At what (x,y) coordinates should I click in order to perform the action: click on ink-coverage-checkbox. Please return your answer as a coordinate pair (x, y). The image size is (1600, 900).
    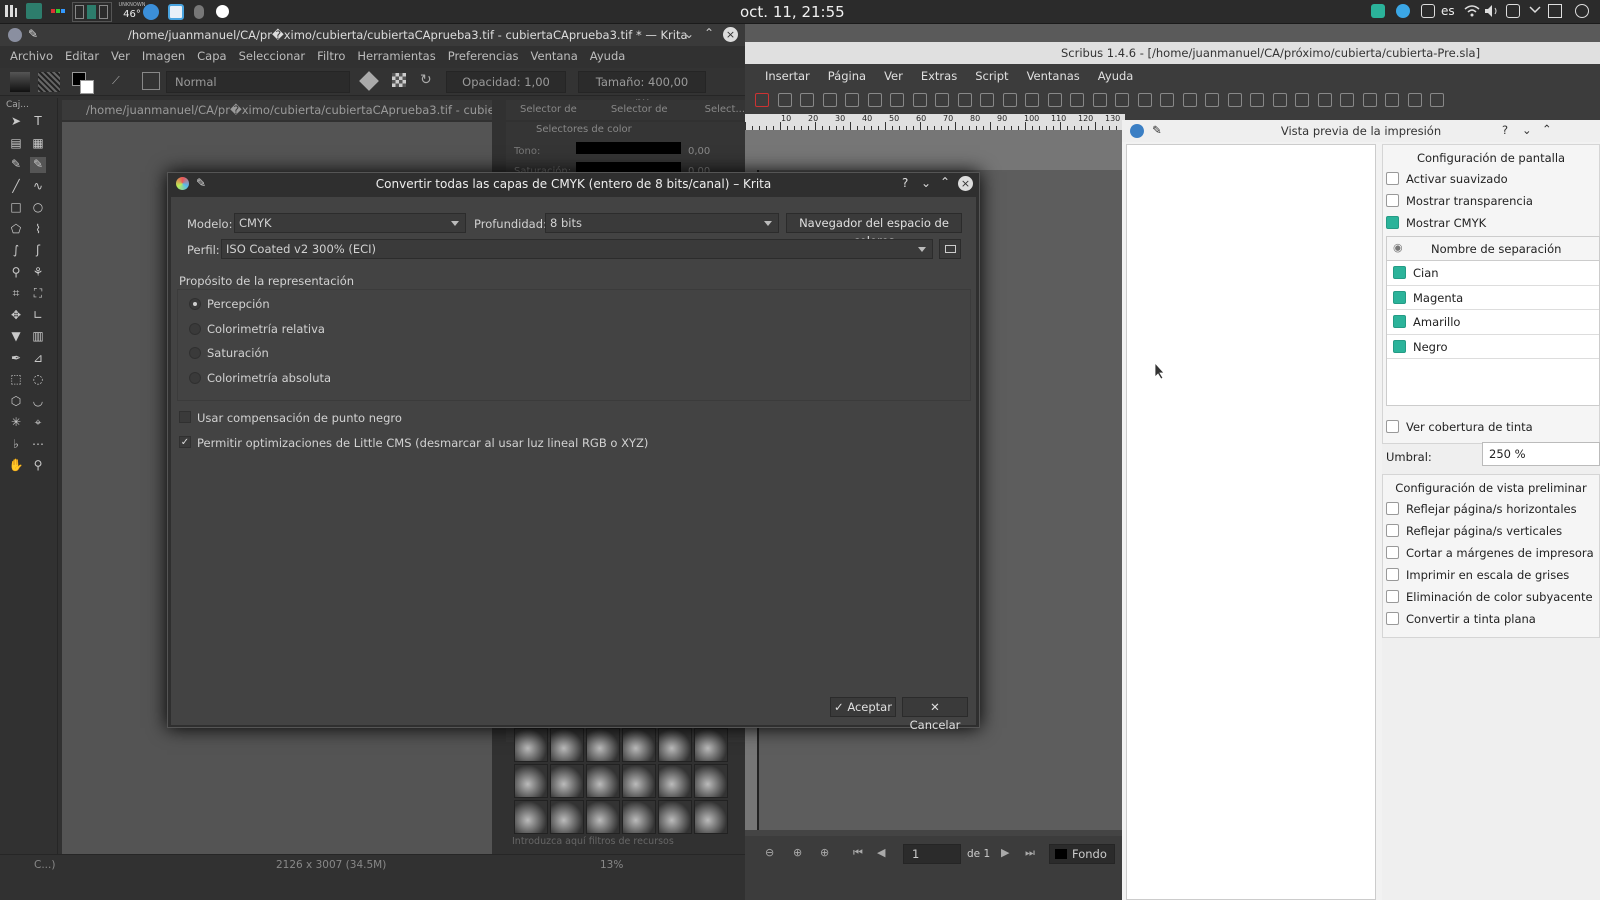
    Looking at the image, I should click on (1392, 426).